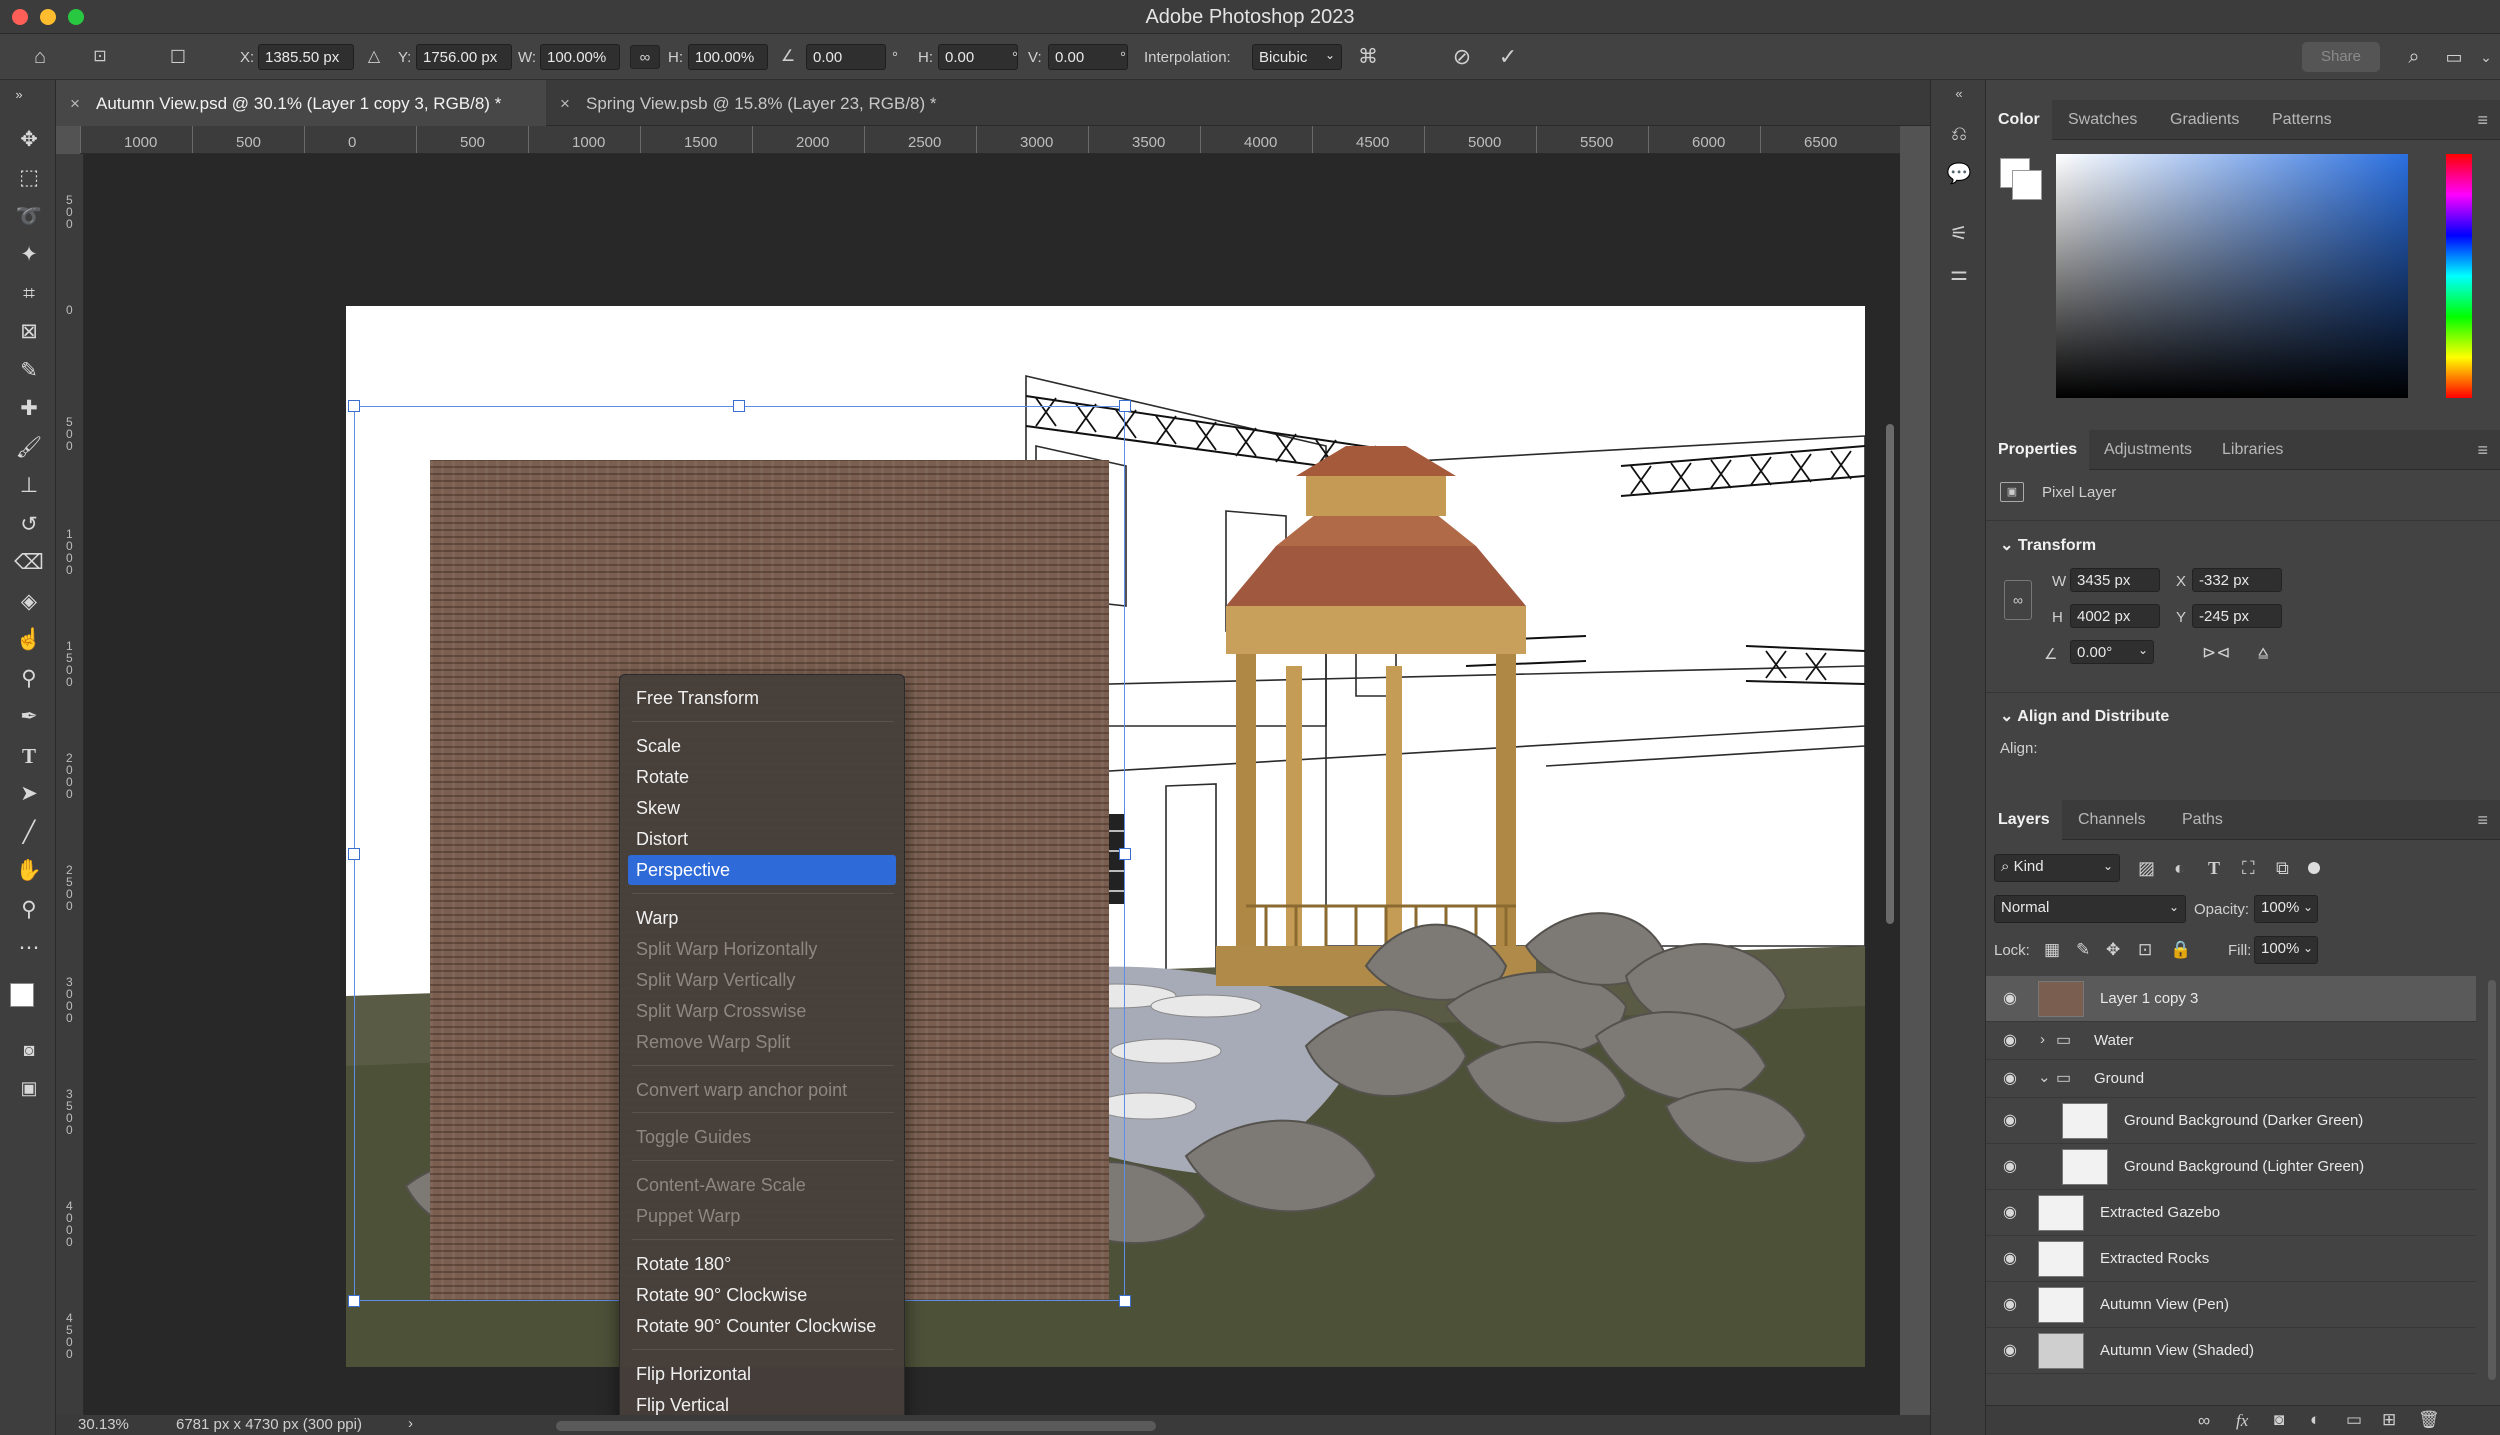 The height and width of the screenshot is (1435, 2500). What do you see at coordinates (29, 525) in the screenshot?
I see `history-brush-tool-icon: ↺` at bounding box center [29, 525].